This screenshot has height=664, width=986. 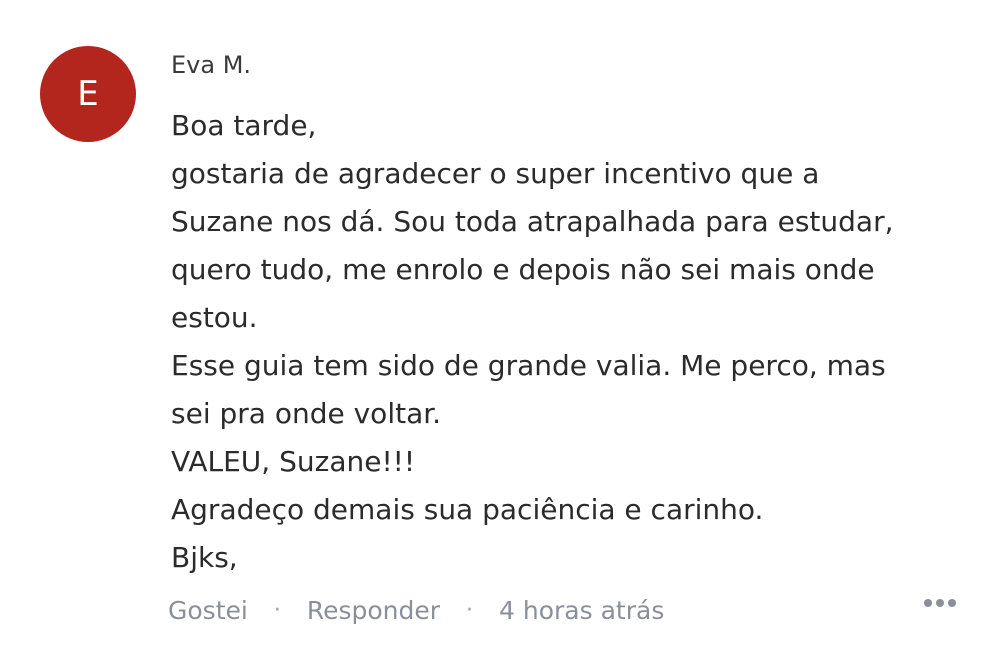 What do you see at coordinates (293, 461) in the screenshot?
I see `comment-line: VALEU, Suzane!!!` at bounding box center [293, 461].